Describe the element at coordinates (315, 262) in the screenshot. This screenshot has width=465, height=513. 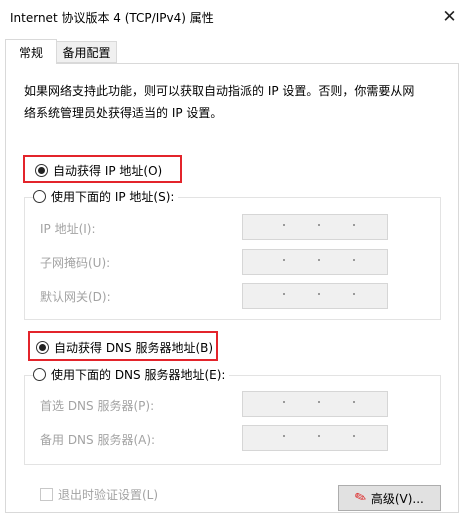
I see `subnet-mask-field` at that location.